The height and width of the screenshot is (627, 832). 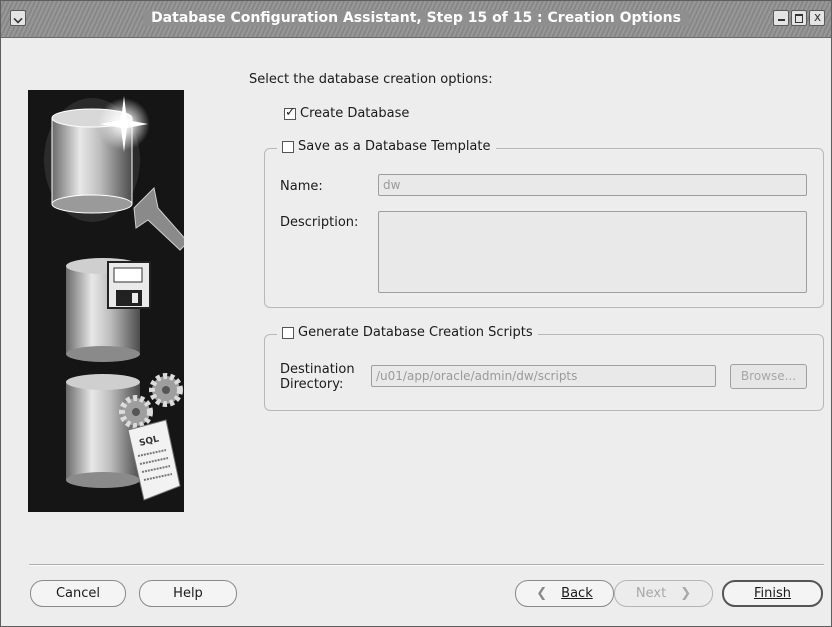 I want to click on back-button: ❮ Back, so click(x=564, y=593).